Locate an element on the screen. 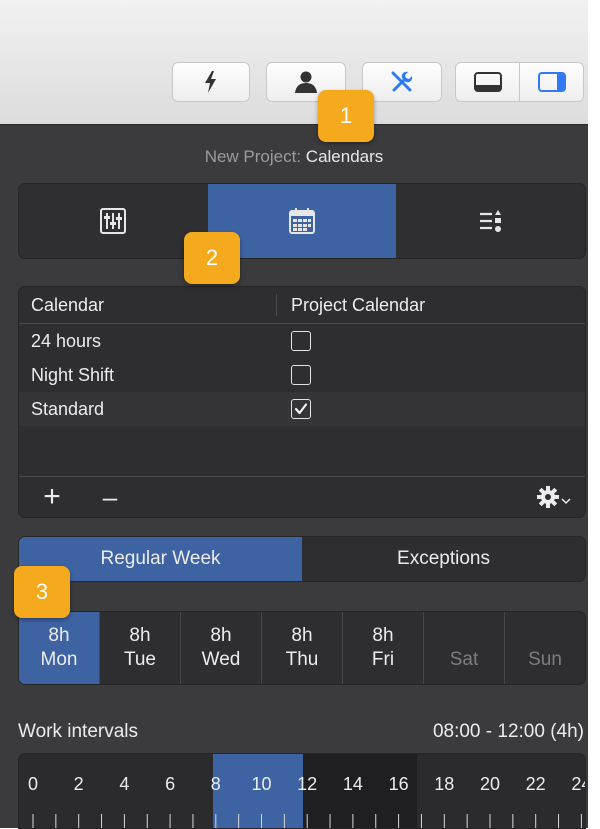  window-toolbar is located at coordinates (294, 62).